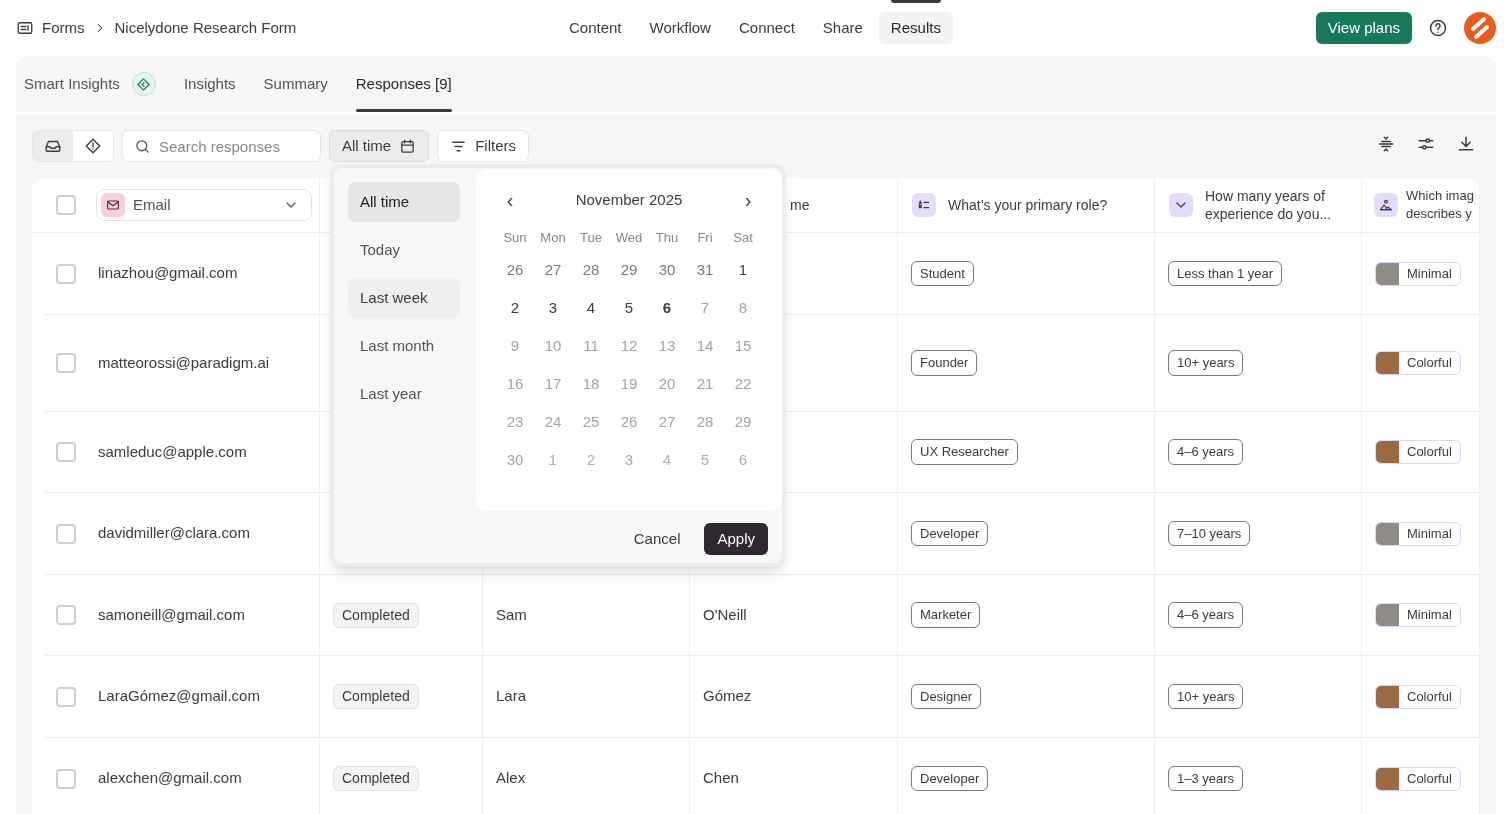  What do you see at coordinates (595, 28) in the screenshot?
I see `nav-tab: Content` at bounding box center [595, 28].